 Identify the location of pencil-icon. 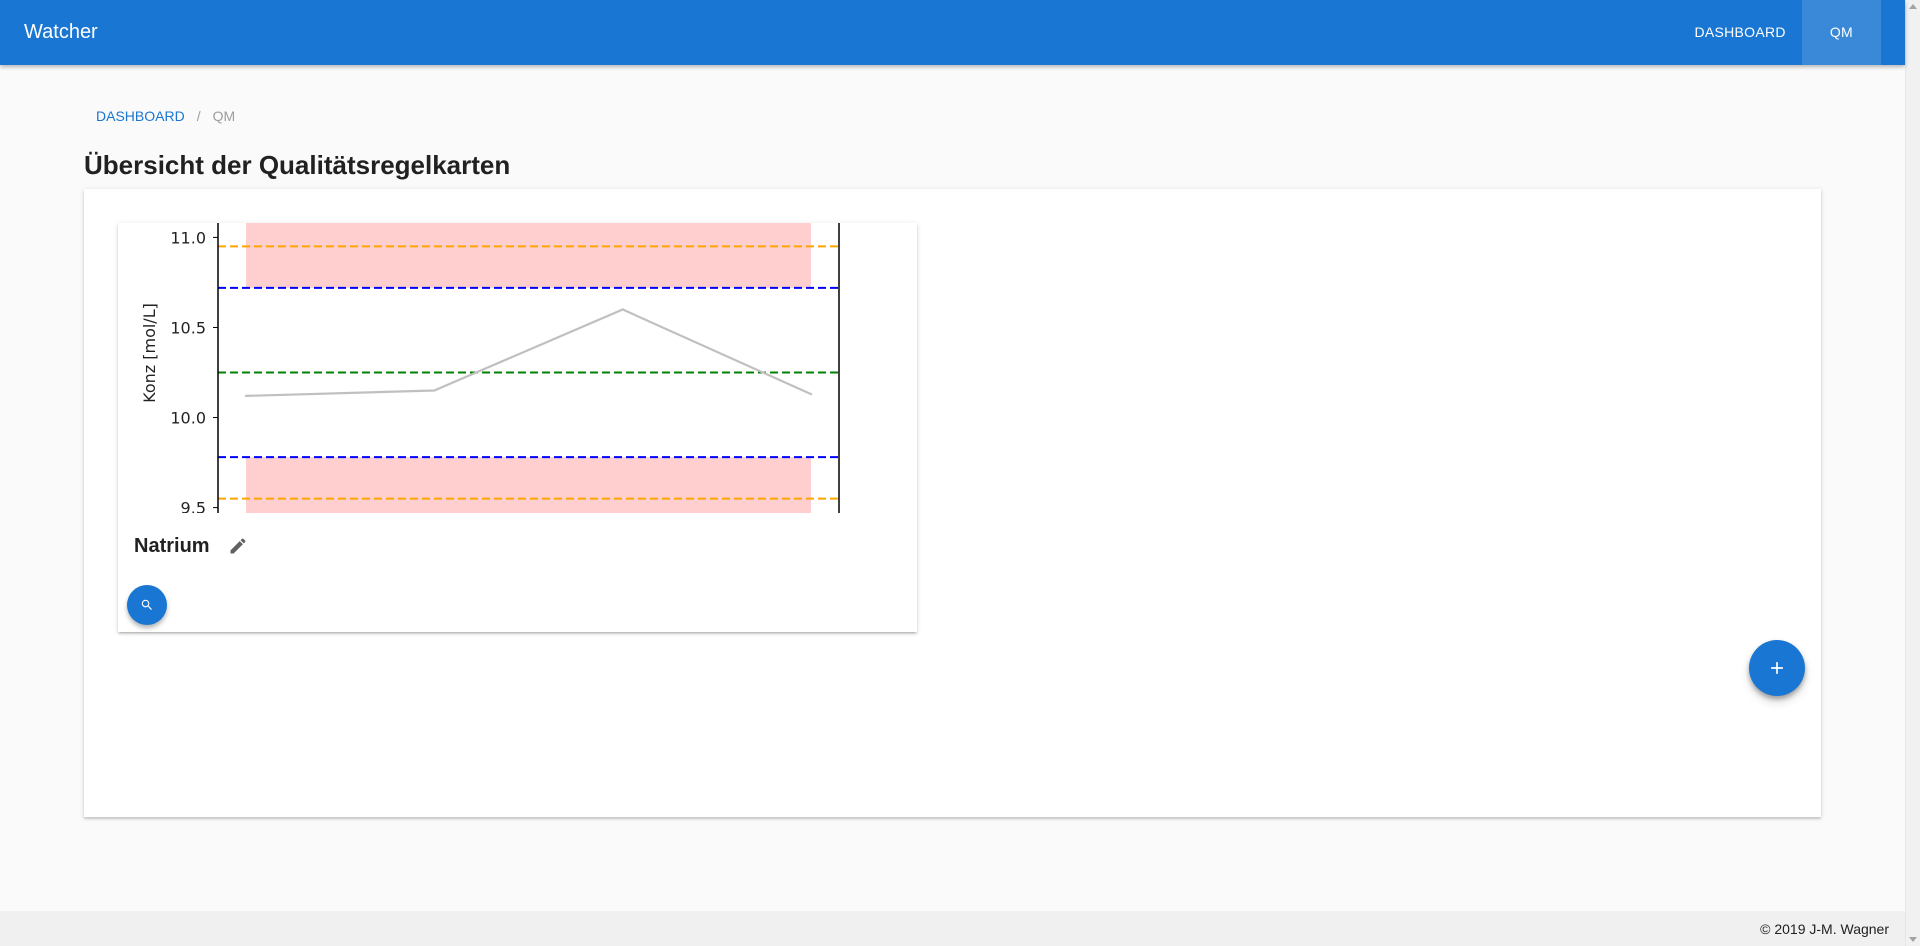
(238, 546).